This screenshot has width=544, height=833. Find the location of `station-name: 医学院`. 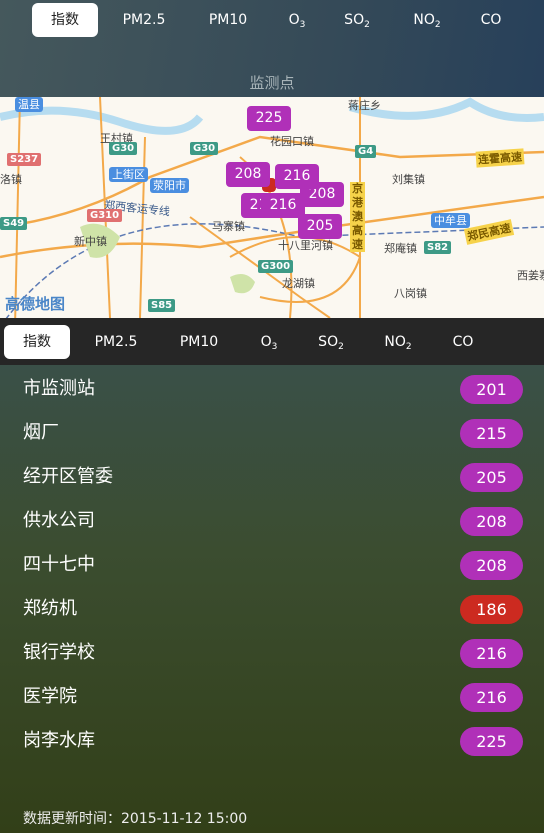

station-name: 医学院 is located at coordinates (50, 696).